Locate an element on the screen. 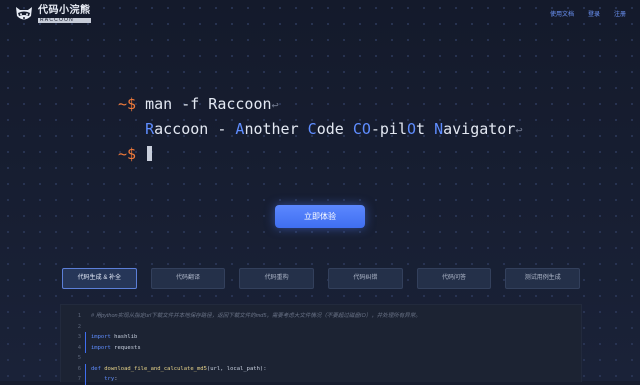 This screenshot has height=385, width=640. output-text: ode is located at coordinates (334, 129).